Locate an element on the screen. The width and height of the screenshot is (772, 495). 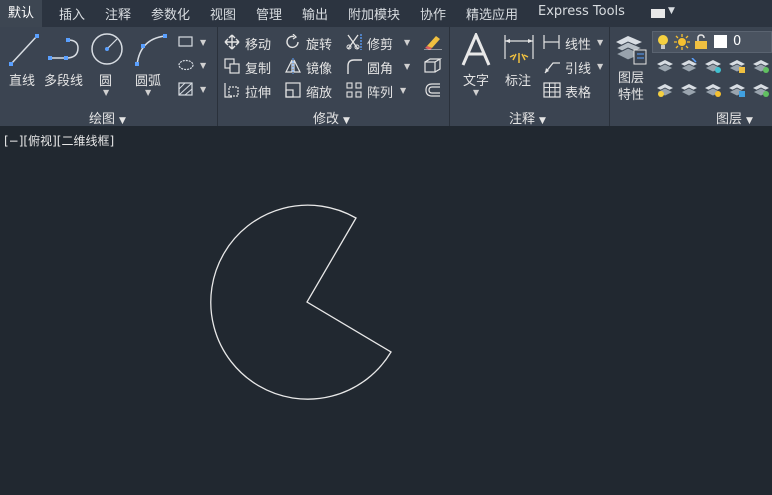
scale-button: 缩放 is located at coordinates (319, 91).